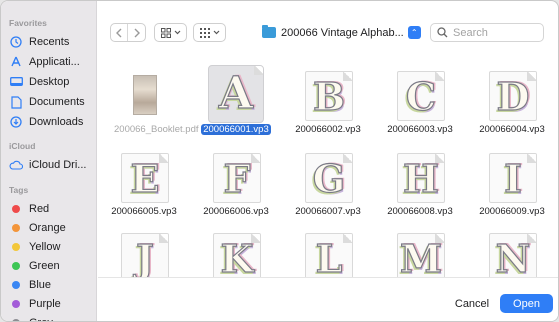  What do you see at coordinates (420, 129) in the screenshot?
I see `file-name-text: 200066003.vp3` at bounding box center [420, 129].